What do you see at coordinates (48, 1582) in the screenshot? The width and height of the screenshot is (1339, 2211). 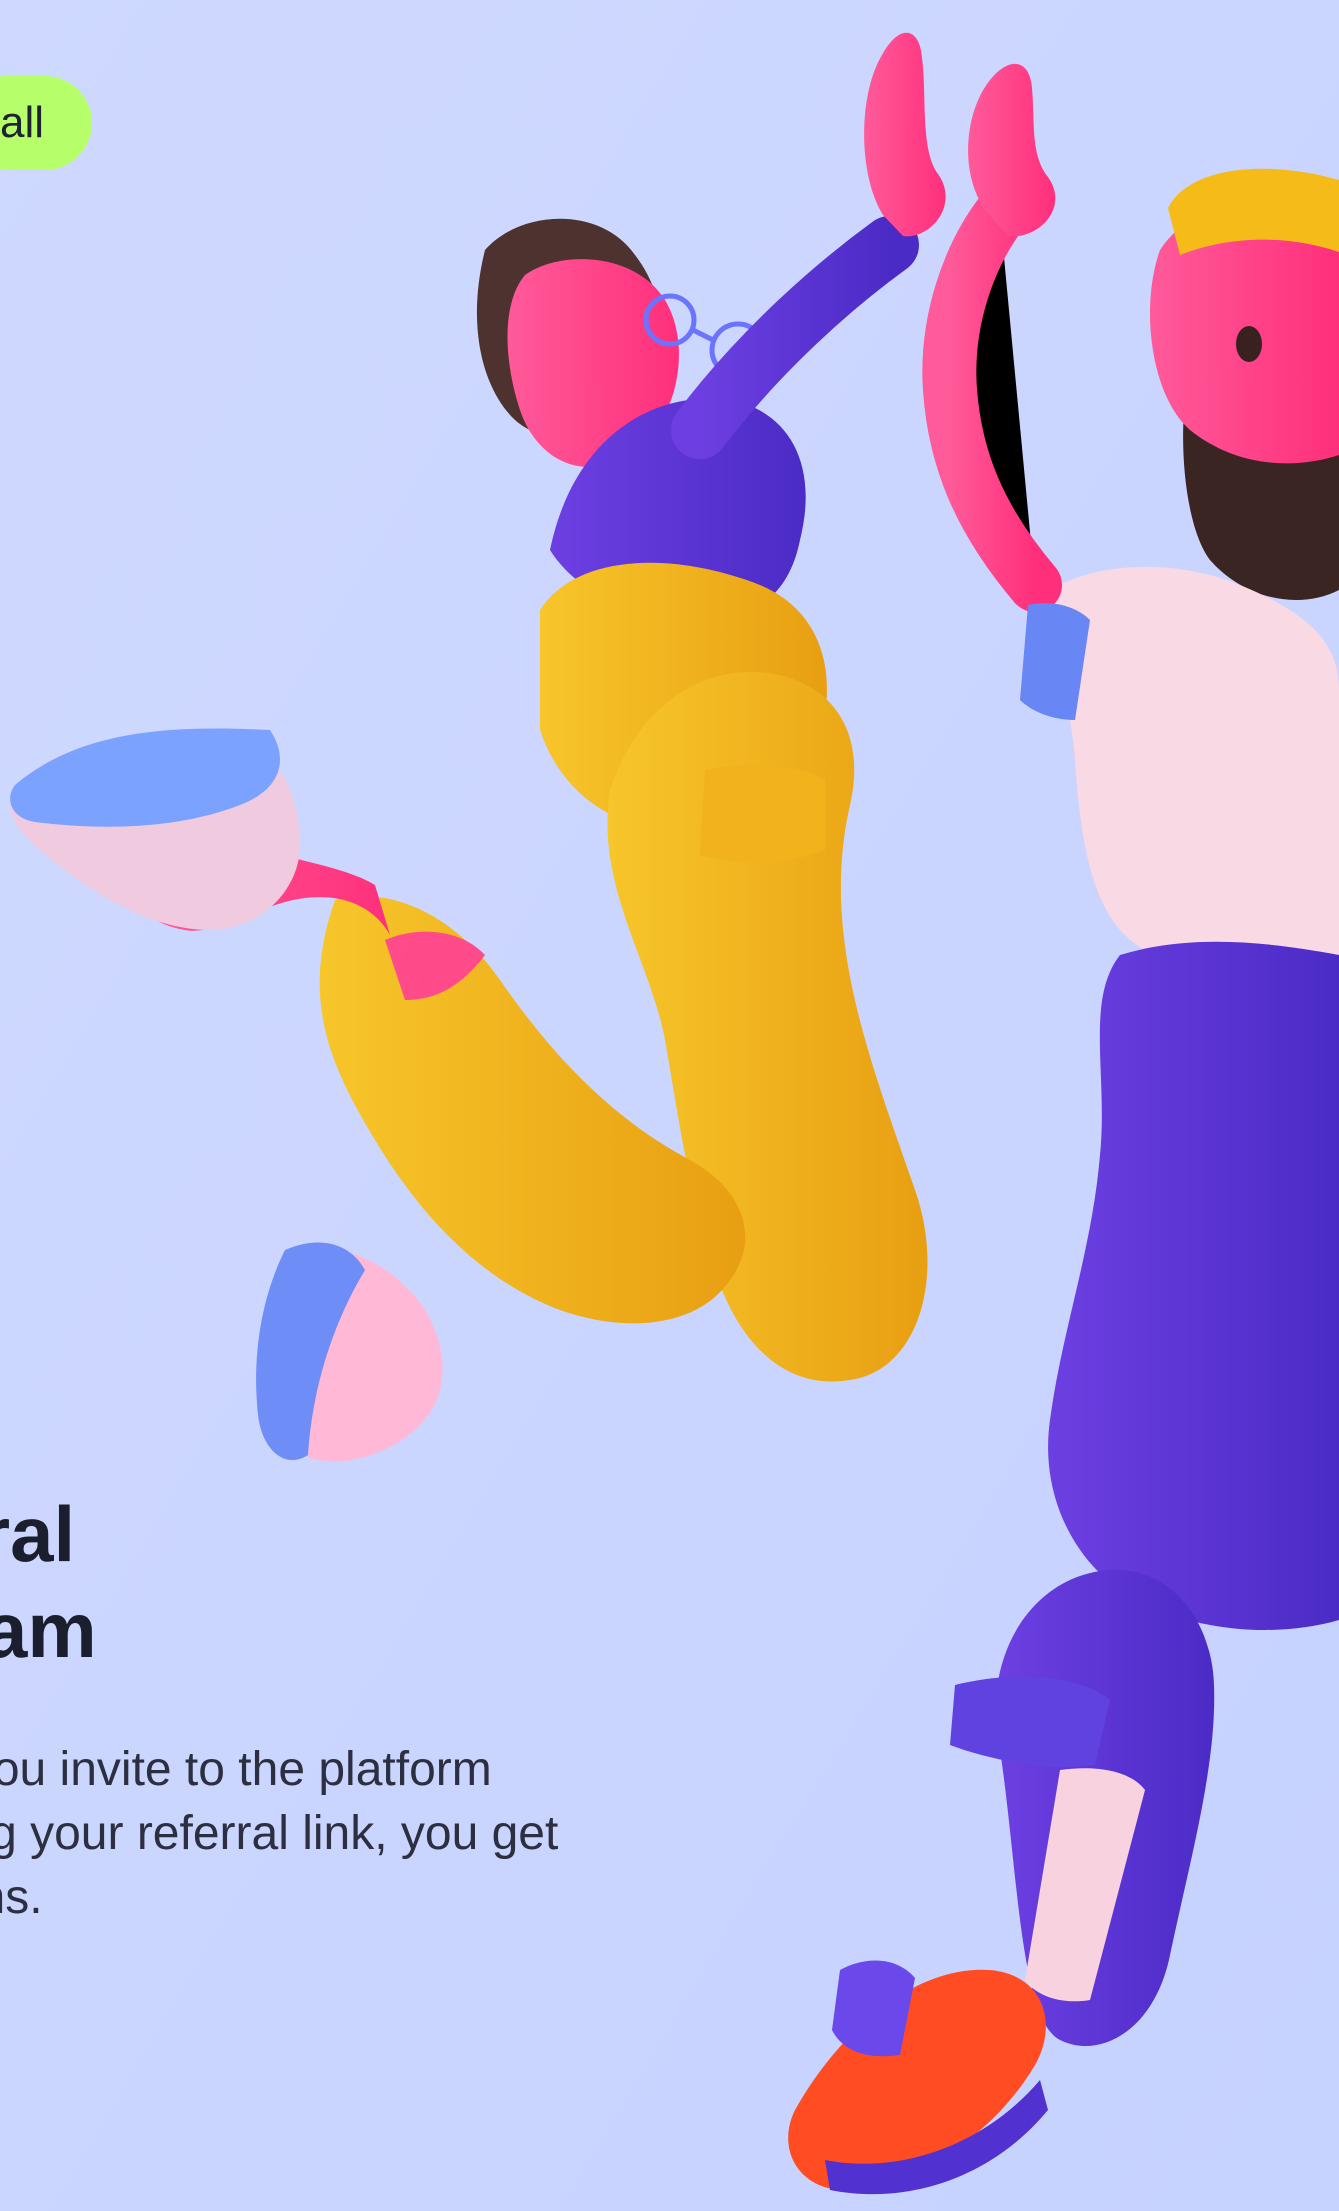 I see `page-title: erral gram` at bounding box center [48, 1582].